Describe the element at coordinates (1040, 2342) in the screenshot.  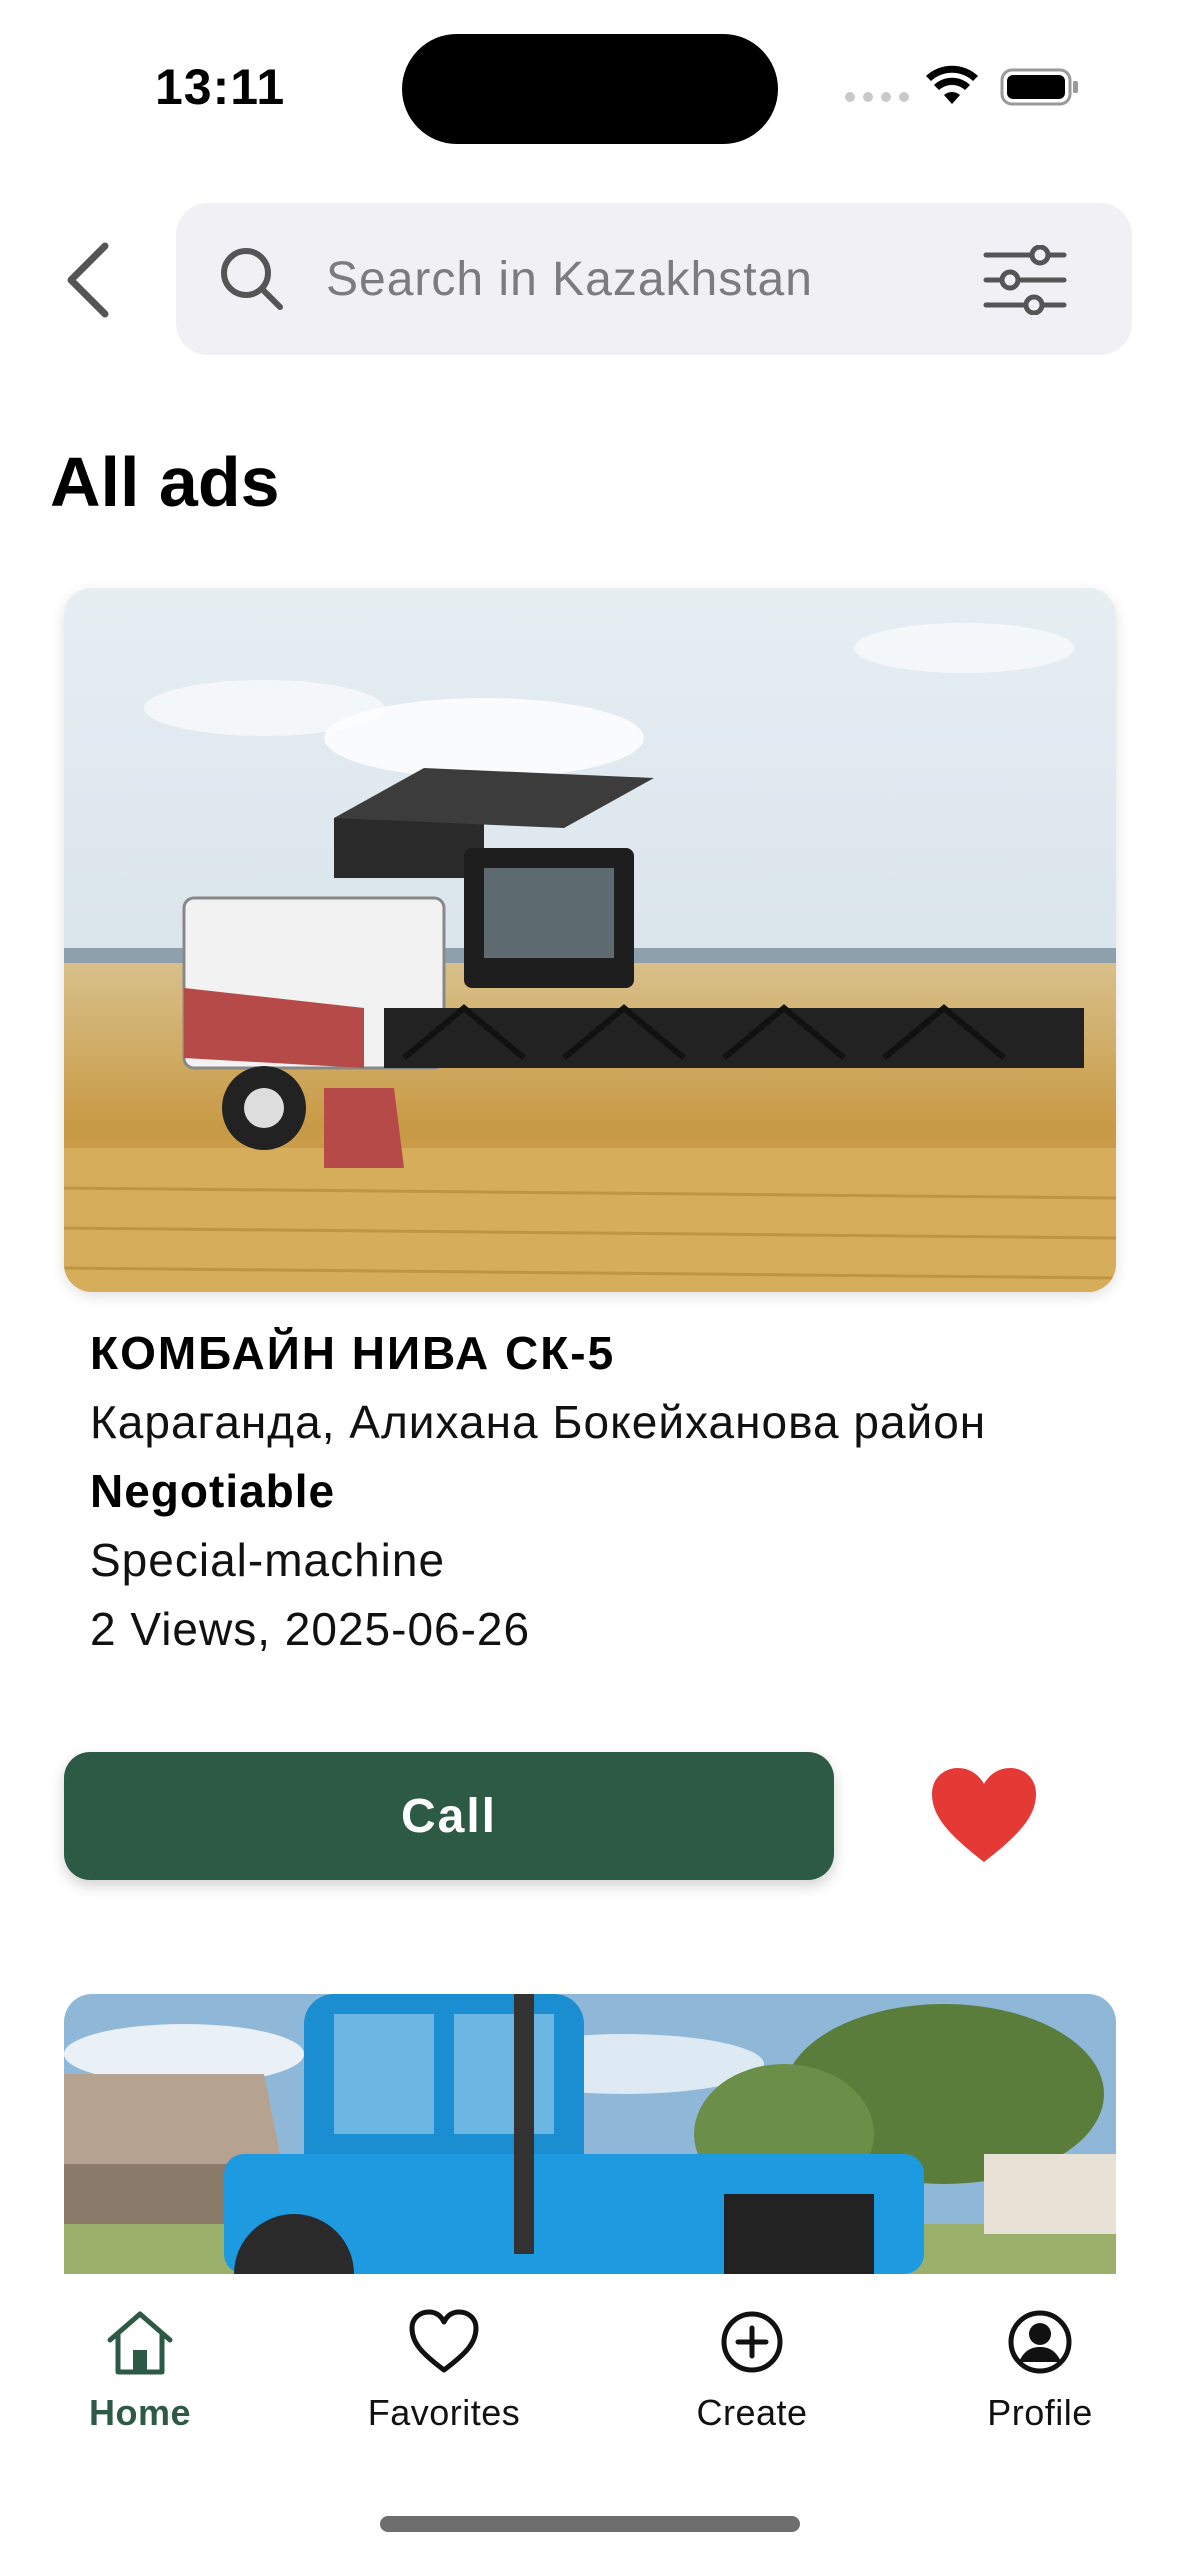
I see `user-circle-icon` at that location.